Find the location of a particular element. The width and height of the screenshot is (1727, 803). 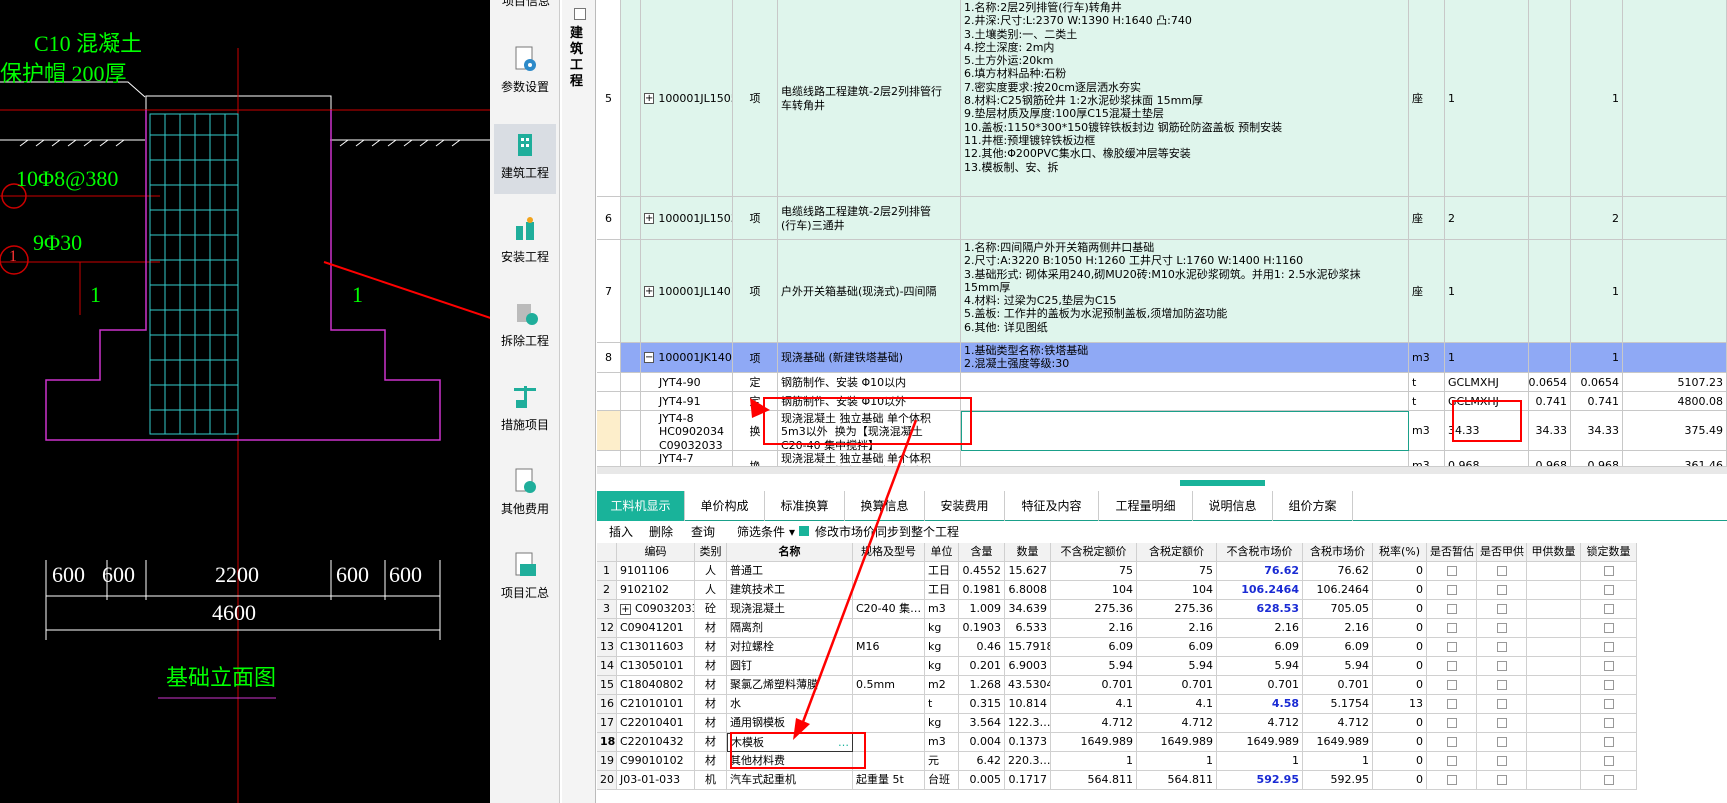

cell-p1: 1 is located at coordinates (1094, 761).